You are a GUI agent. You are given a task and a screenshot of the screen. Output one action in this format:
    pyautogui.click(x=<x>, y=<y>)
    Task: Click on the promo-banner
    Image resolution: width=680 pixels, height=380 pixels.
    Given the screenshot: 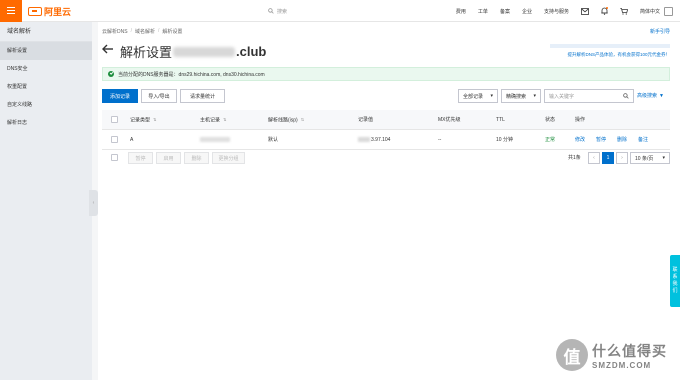 What is the action you would take?
    pyautogui.click(x=610, y=46)
    